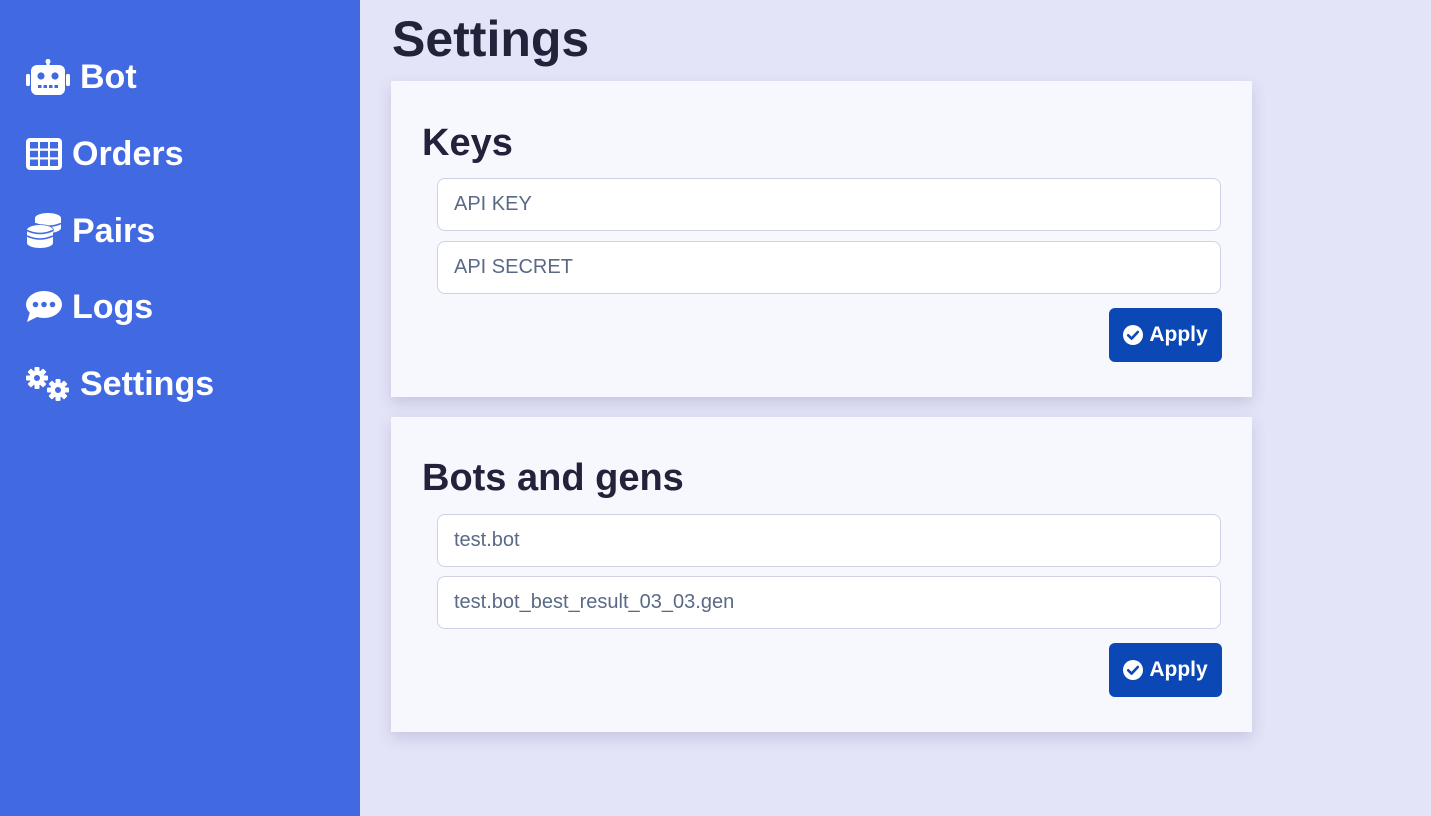  I want to click on sidebar-item-settings: Settings, so click(120, 384).